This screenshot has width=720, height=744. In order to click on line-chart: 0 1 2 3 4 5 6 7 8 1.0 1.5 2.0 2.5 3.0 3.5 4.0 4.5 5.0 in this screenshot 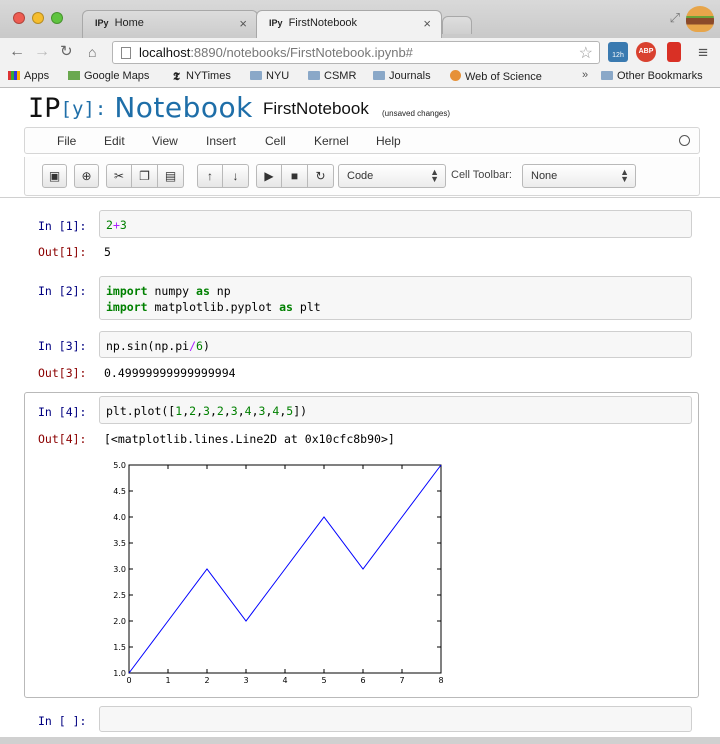, I will do `click(278, 573)`.